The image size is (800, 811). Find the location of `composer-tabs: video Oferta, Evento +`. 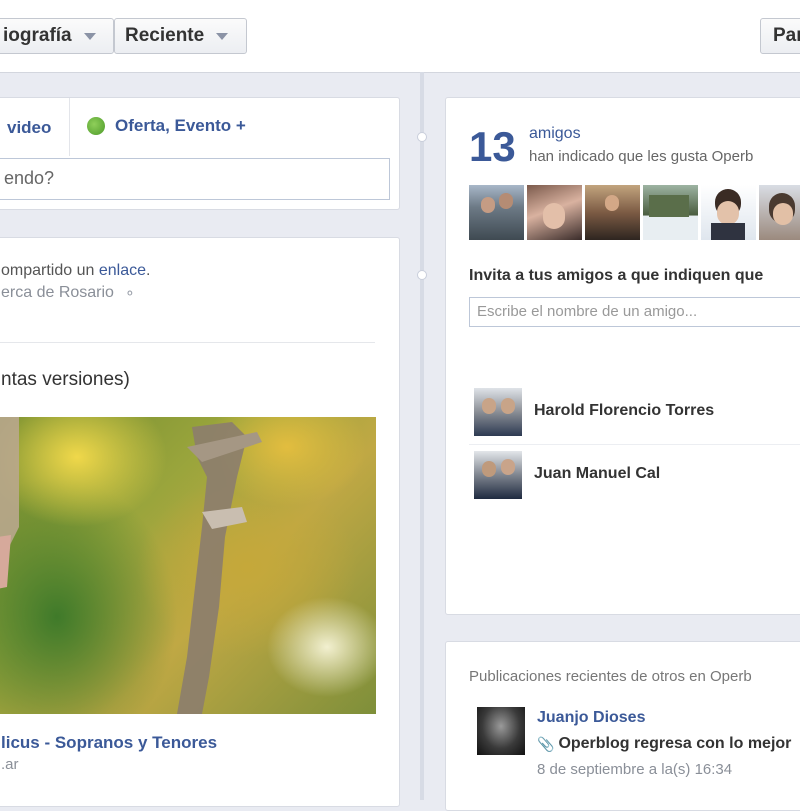

composer-tabs: video Oferta, Evento + is located at coordinates (200, 127).